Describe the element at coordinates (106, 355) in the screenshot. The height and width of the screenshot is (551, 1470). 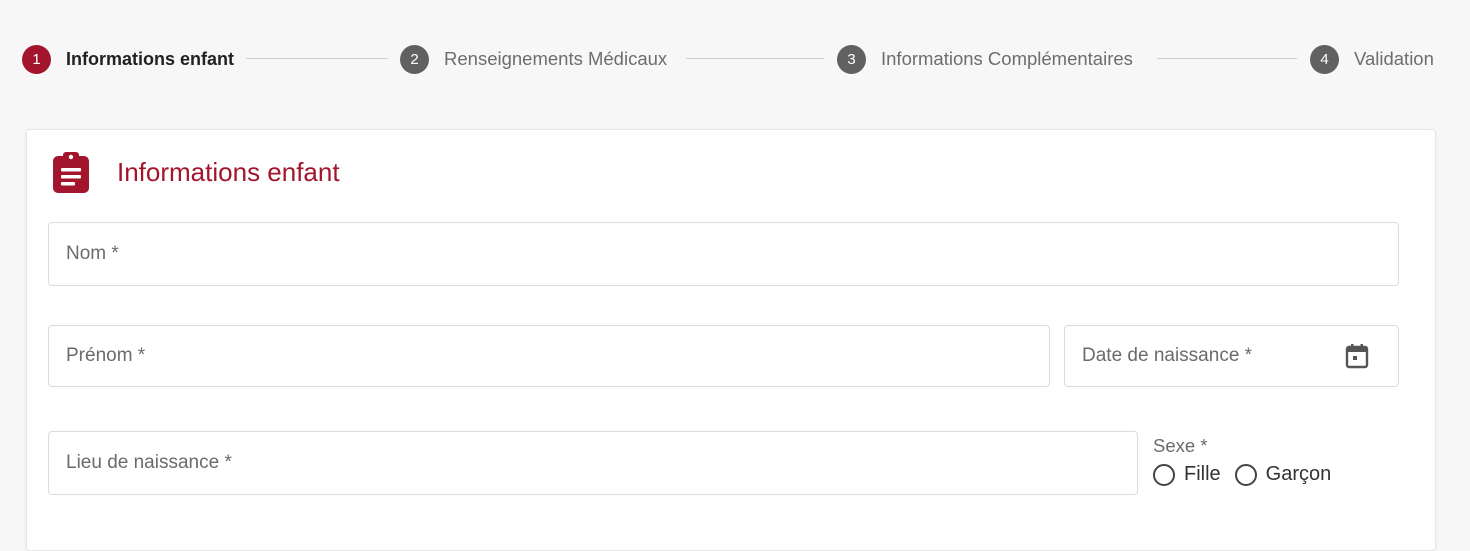
I see `prenom-label: Prénom *` at that location.